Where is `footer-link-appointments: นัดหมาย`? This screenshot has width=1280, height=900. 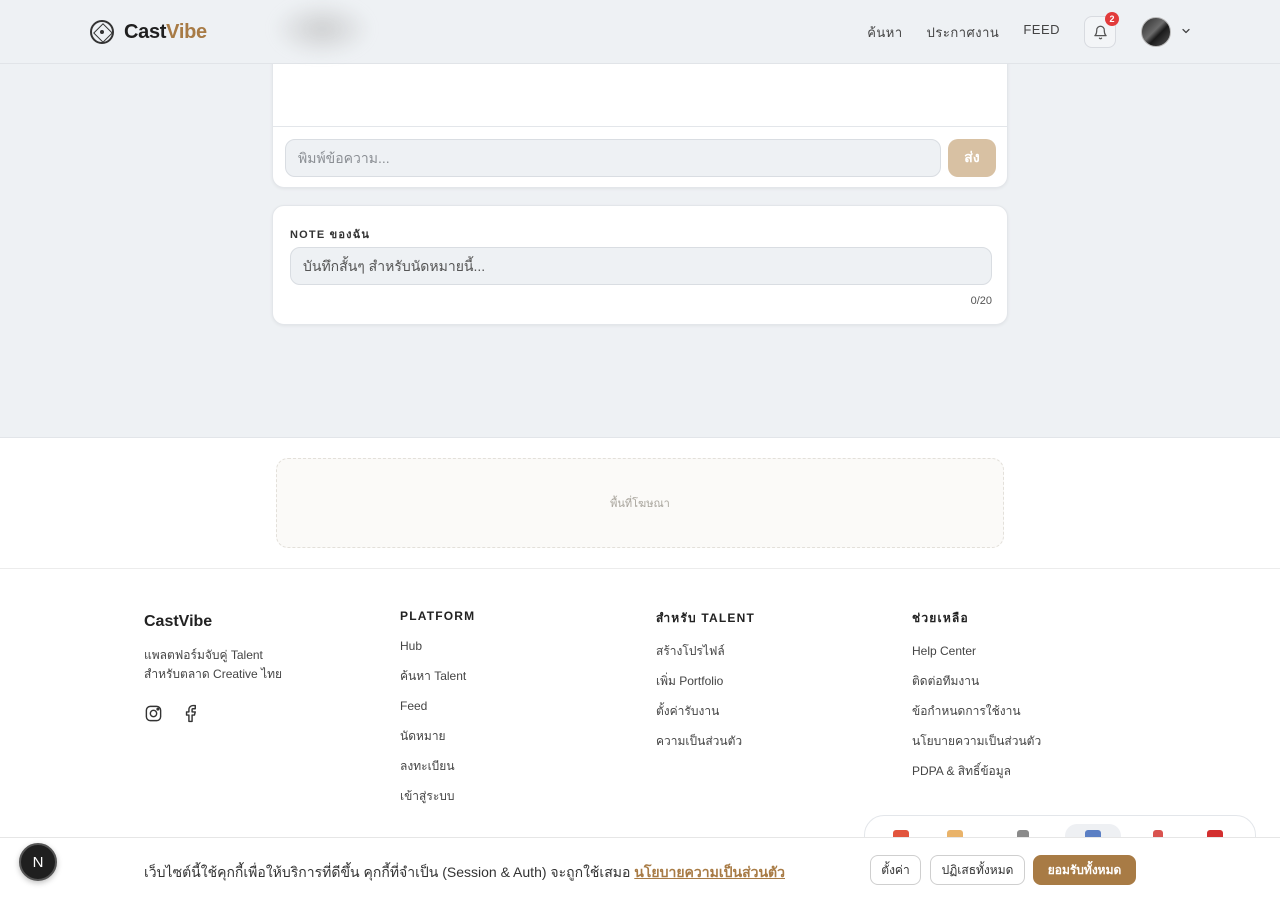
footer-link-appointments: นัดหมาย is located at coordinates (437, 741).